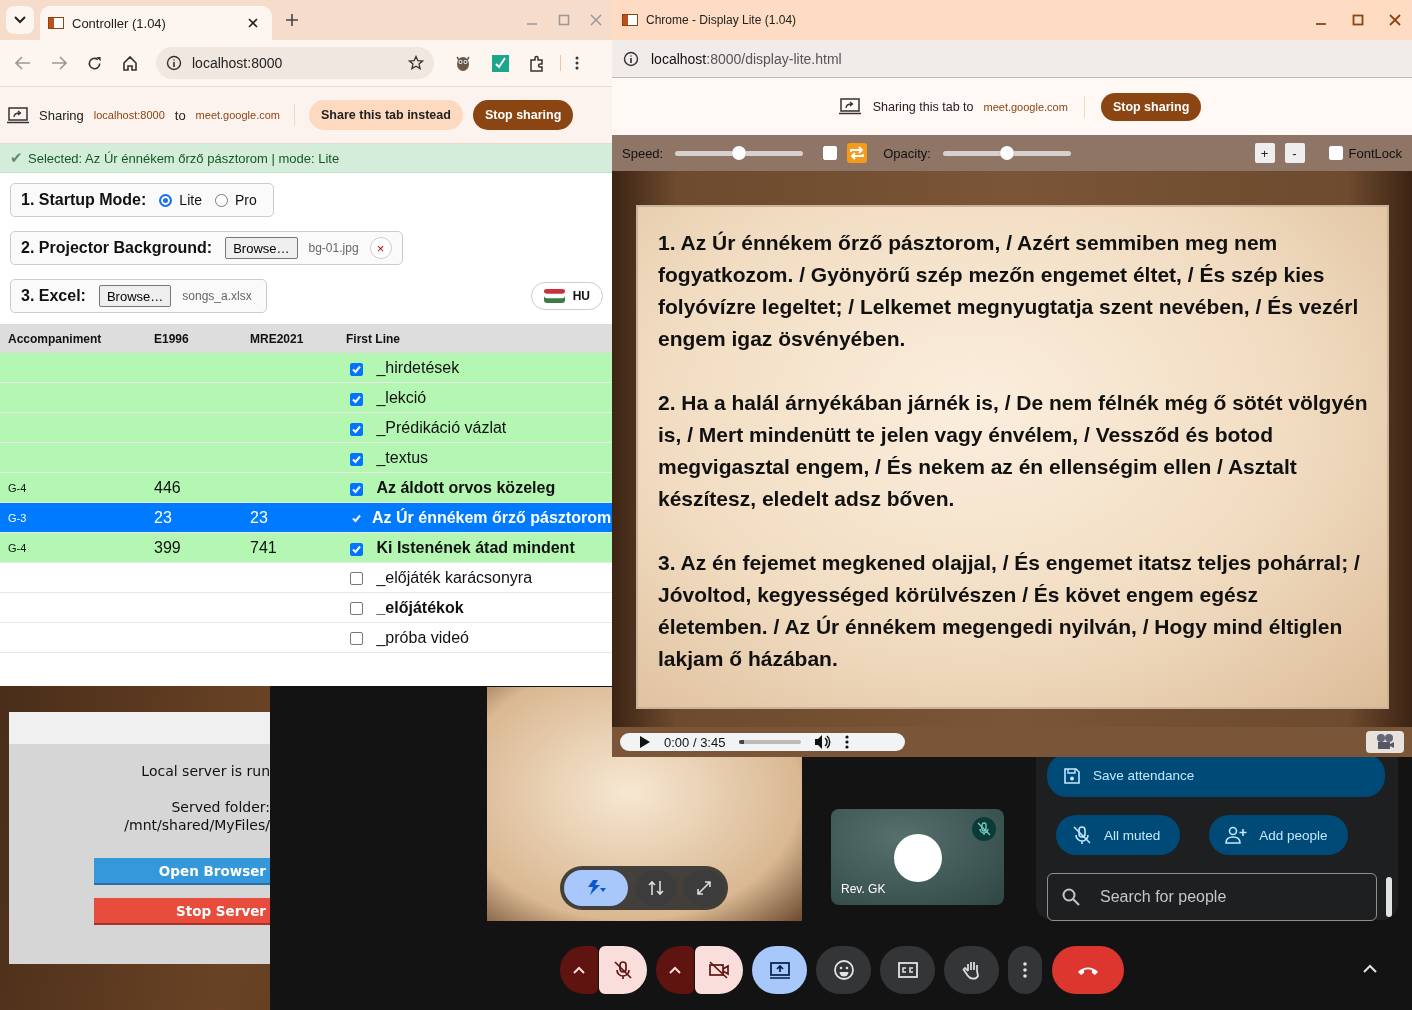  What do you see at coordinates (163, 517) in the screenshot?
I see `e1996-cell: 23` at bounding box center [163, 517].